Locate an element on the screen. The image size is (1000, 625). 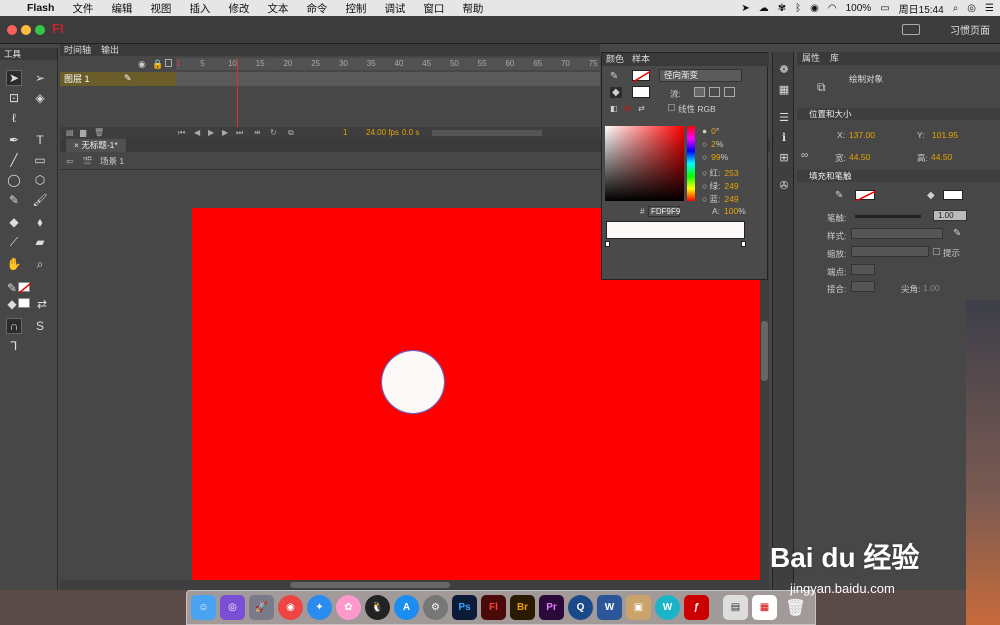
trash-icon: 🗑 is located at coordinates (795, 607).